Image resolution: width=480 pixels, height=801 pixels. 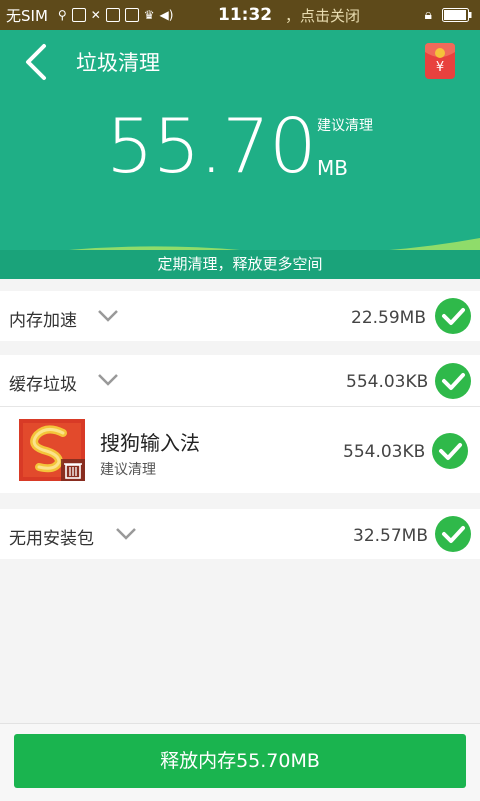 What do you see at coordinates (166, 15) in the screenshot?
I see `volume-icon: ◀)` at bounding box center [166, 15].